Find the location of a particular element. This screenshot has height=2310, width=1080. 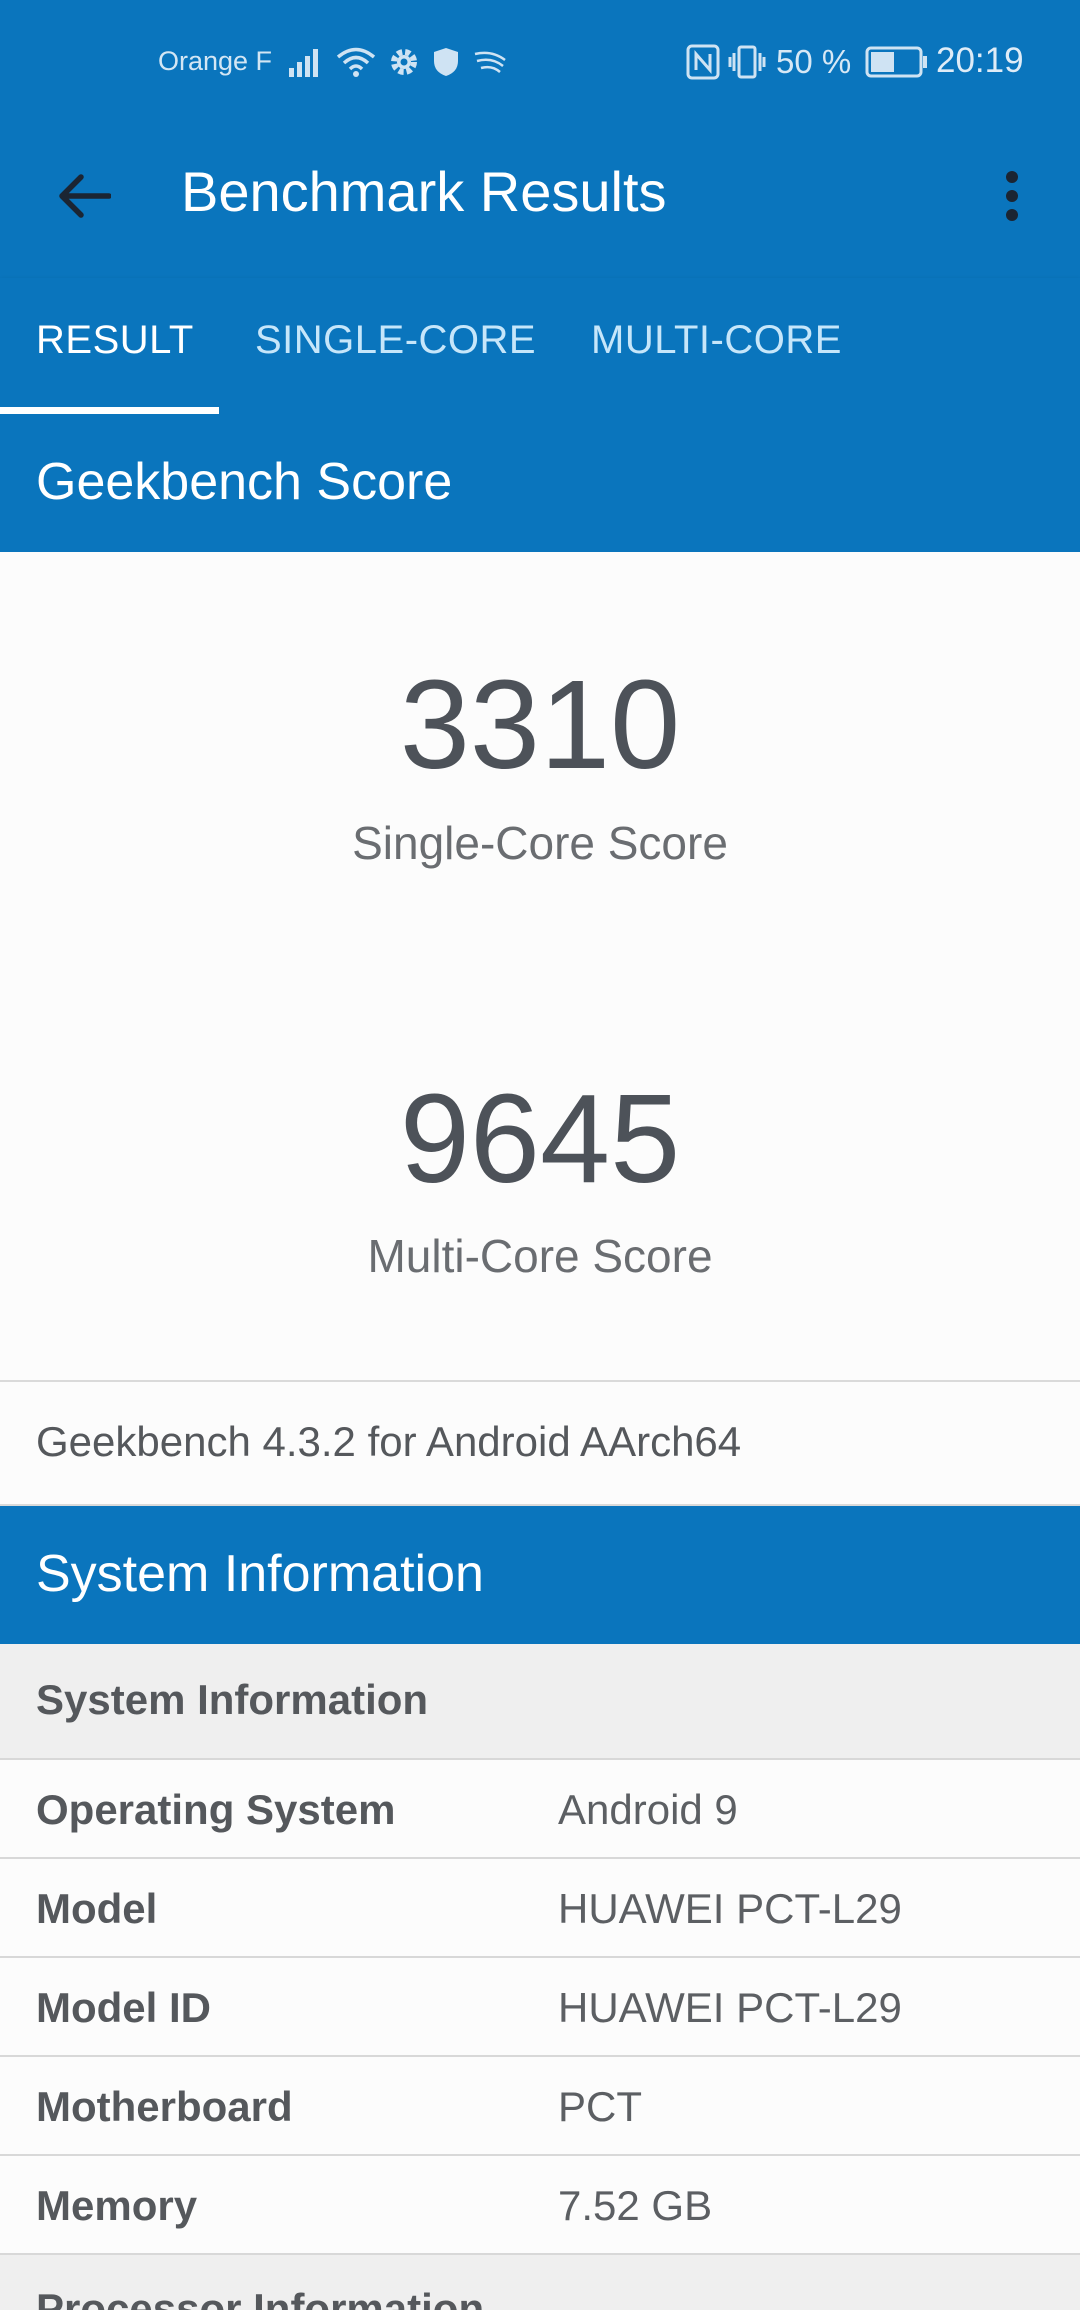

row-key: Model ID is located at coordinates (123, 2007).